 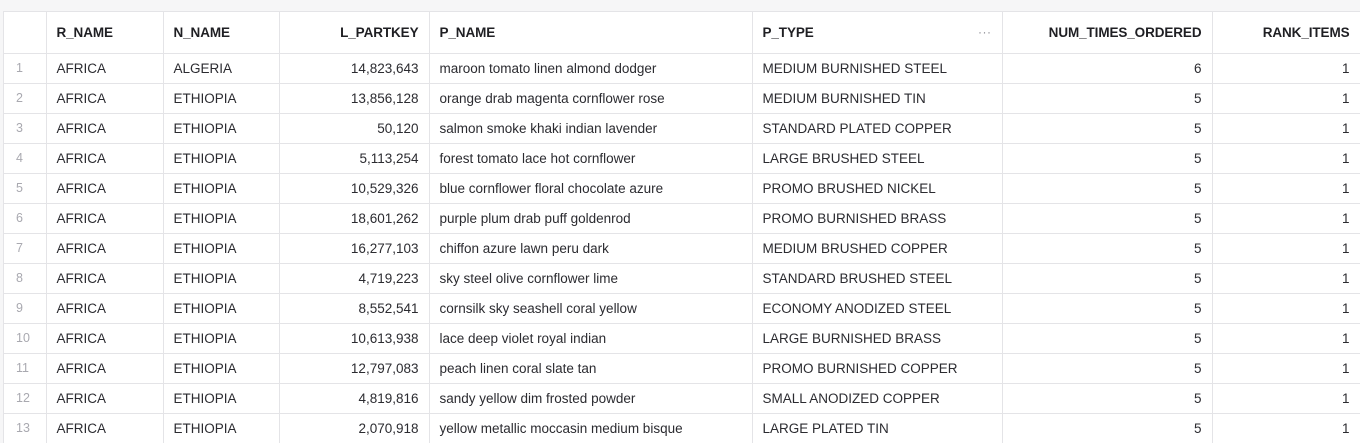 I want to click on cell-p-type: LARGE BURNISHED BRASS, so click(x=877, y=338).